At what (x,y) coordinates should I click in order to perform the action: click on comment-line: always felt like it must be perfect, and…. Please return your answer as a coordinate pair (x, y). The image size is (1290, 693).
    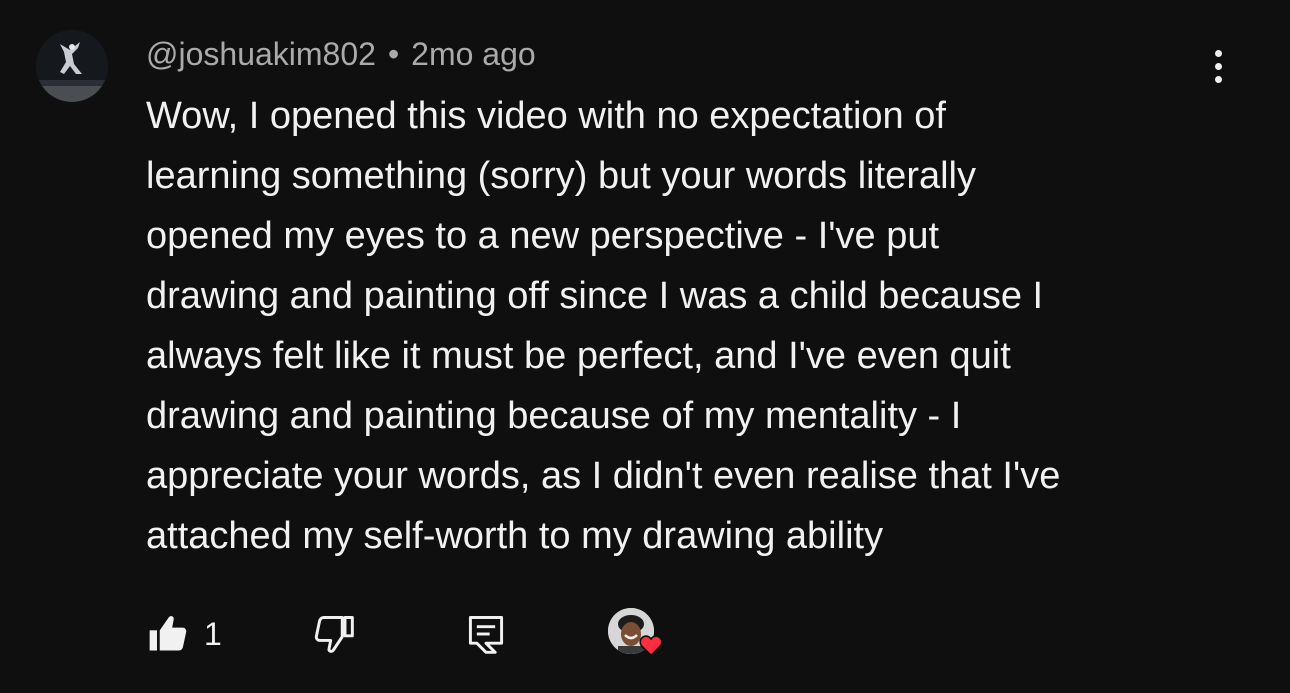
    Looking at the image, I should click on (578, 356).